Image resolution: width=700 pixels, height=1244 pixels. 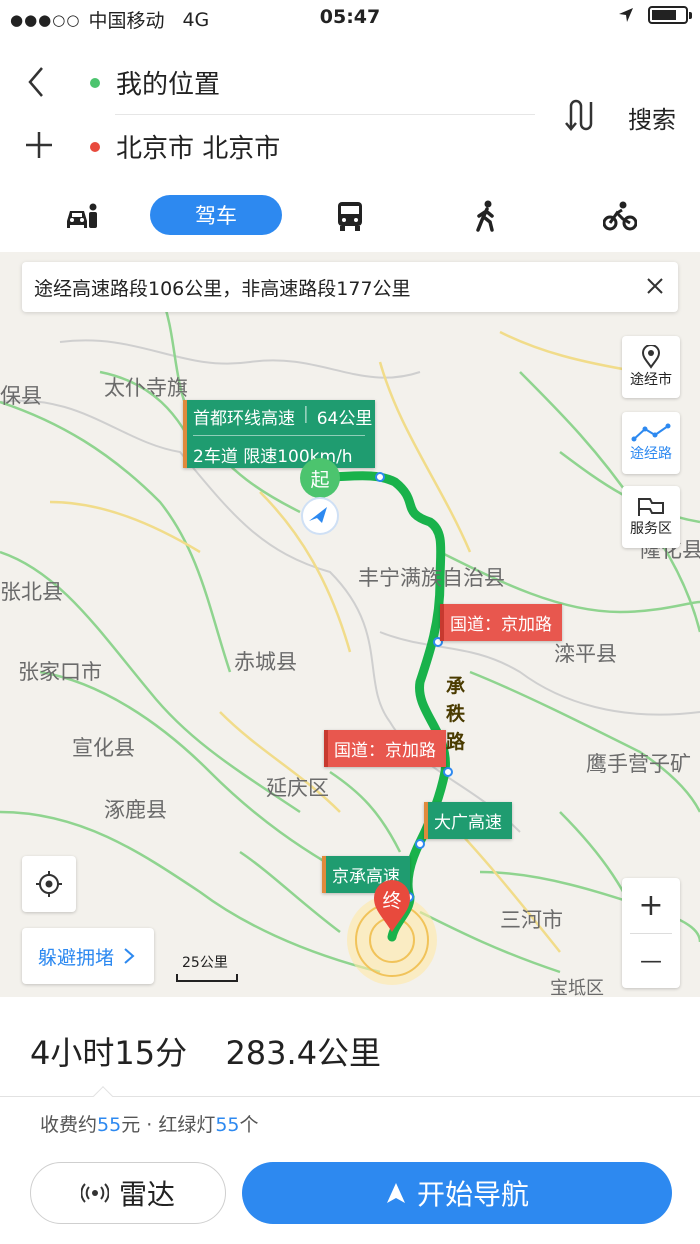 What do you see at coordinates (456, 714) in the screenshot?
I see `route-road-name: 承秩路` at bounding box center [456, 714].